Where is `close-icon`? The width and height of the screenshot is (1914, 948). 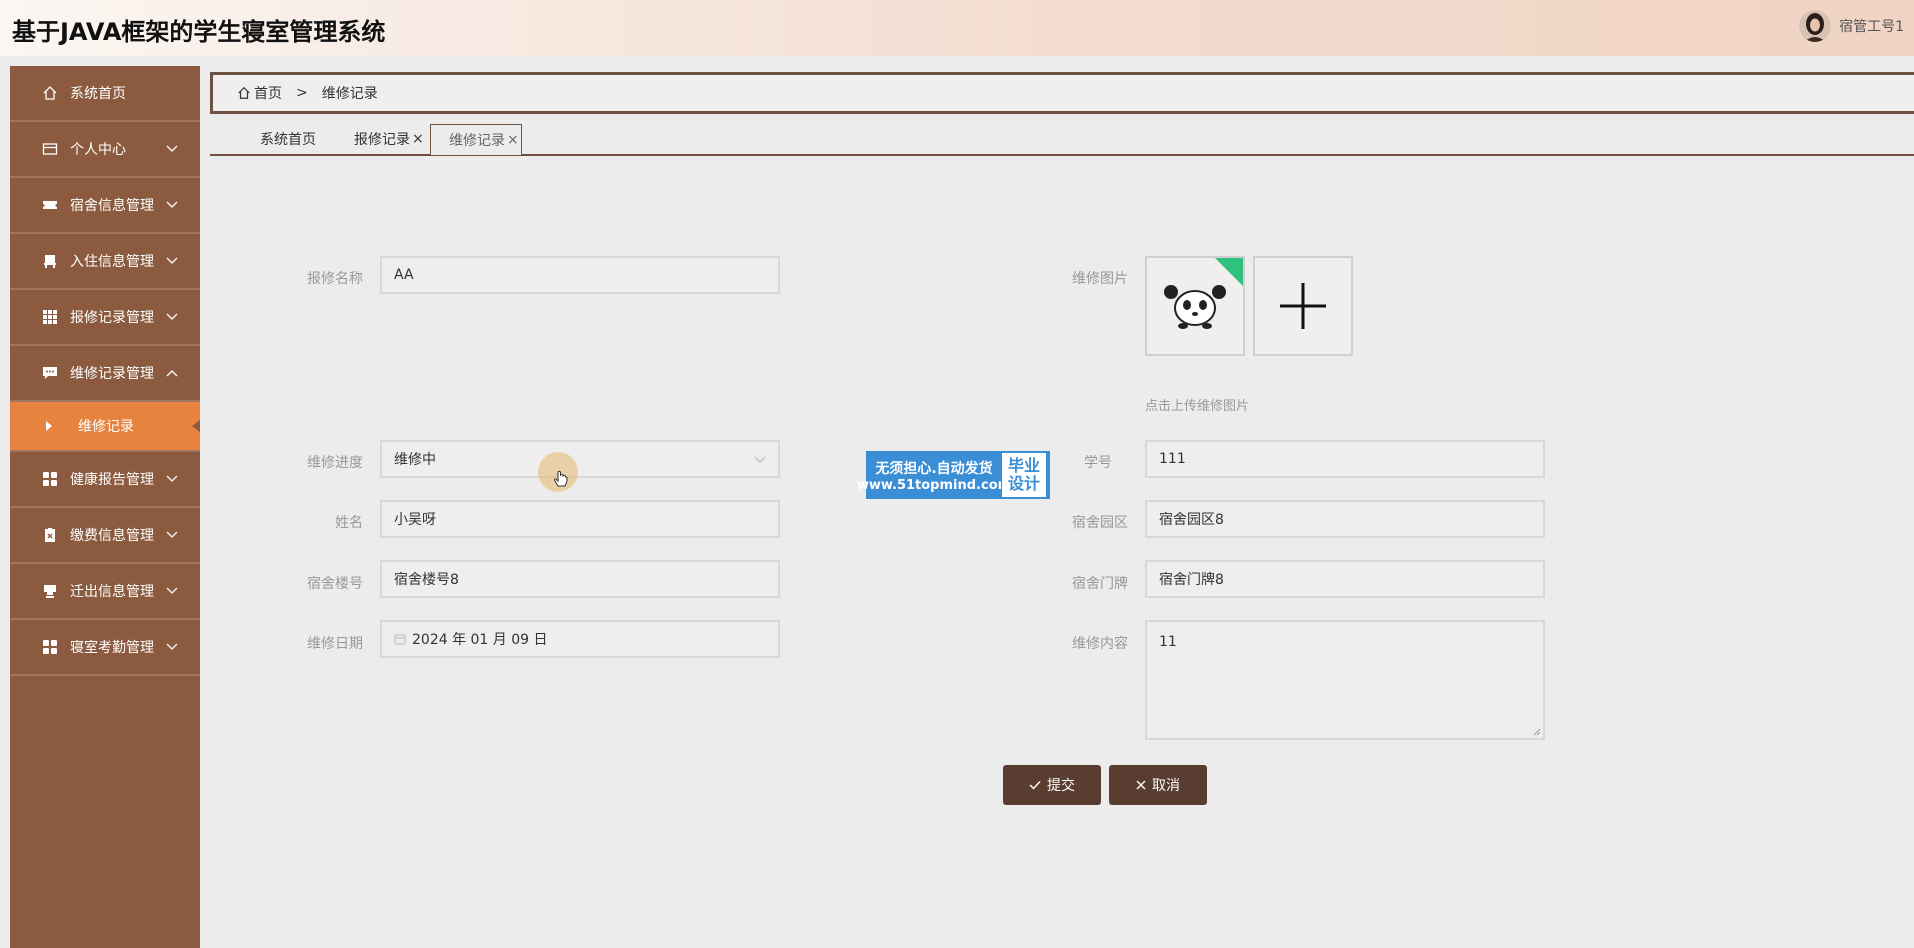 close-icon is located at coordinates (1141, 785).